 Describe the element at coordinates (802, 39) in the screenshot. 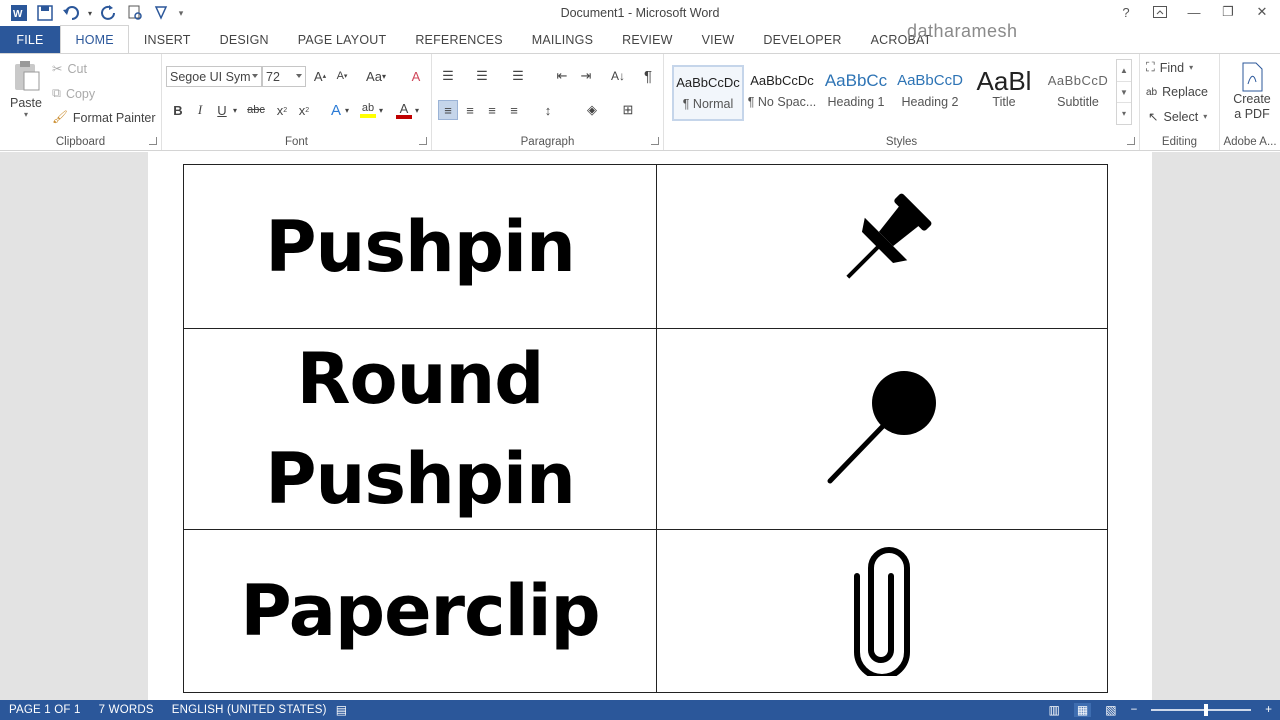

I see `tab-developer: DEVELOPER` at that location.